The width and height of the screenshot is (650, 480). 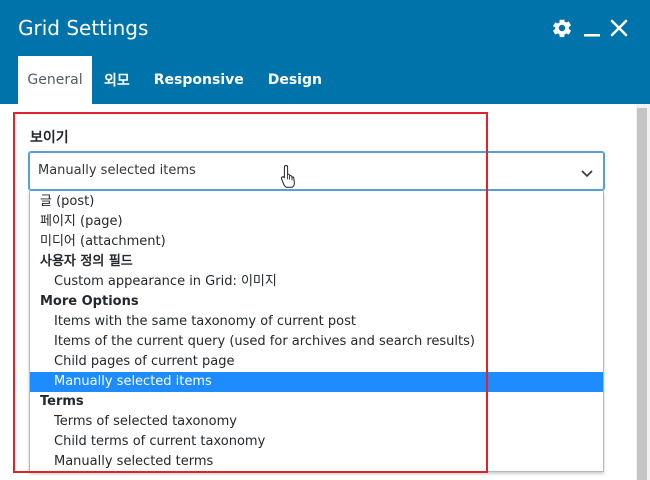 I want to click on option-page: 페이지 (page), so click(x=316, y=222).